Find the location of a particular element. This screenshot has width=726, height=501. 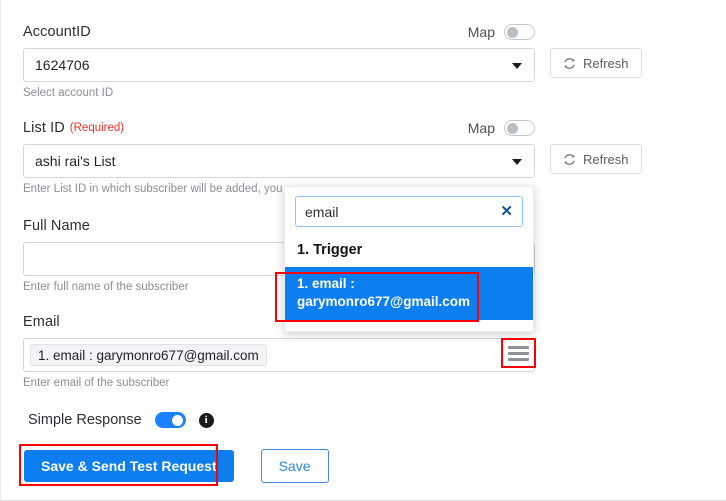

list-id-map-label: Map is located at coordinates (481, 128).